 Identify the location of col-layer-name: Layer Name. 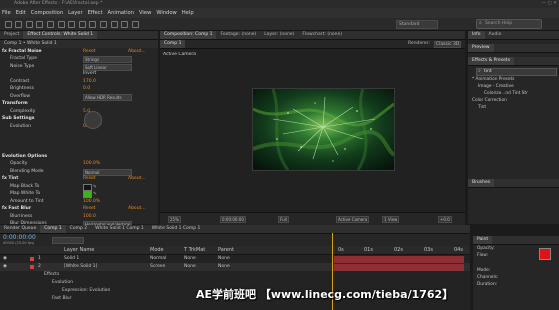
(79, 250).